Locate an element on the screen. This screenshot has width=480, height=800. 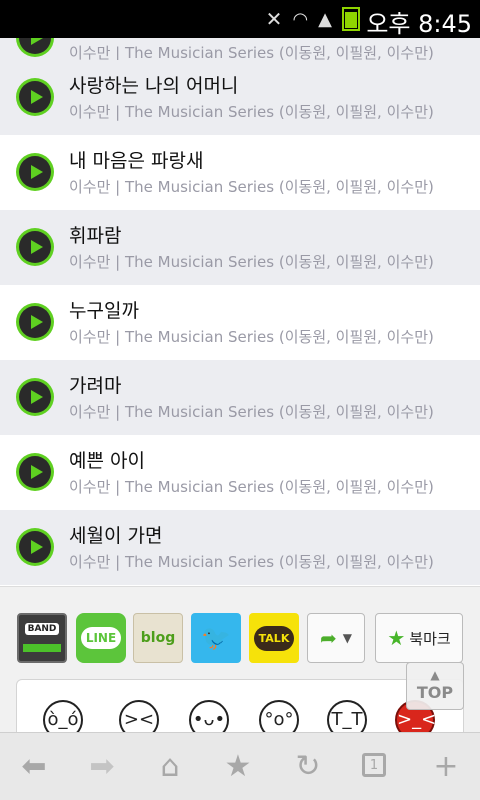
plus-icon: + is located at coordinates (446, 767).